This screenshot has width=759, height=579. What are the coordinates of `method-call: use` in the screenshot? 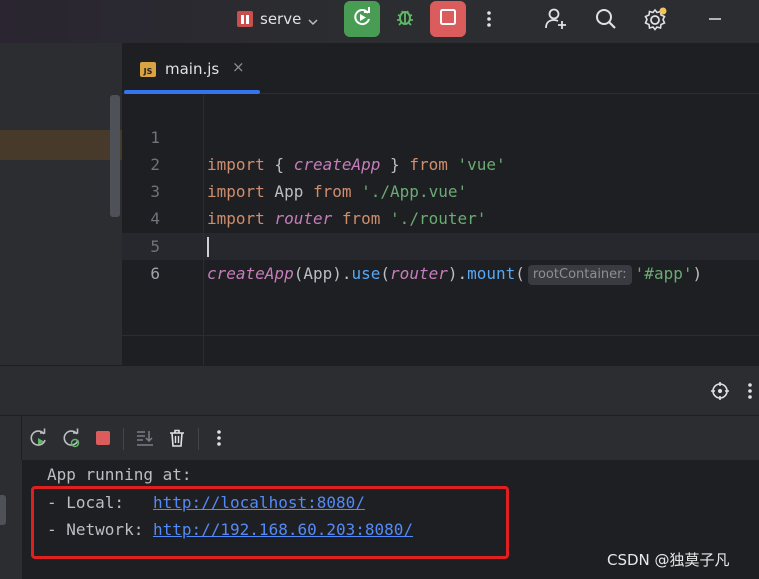 It's located at (366, 273).